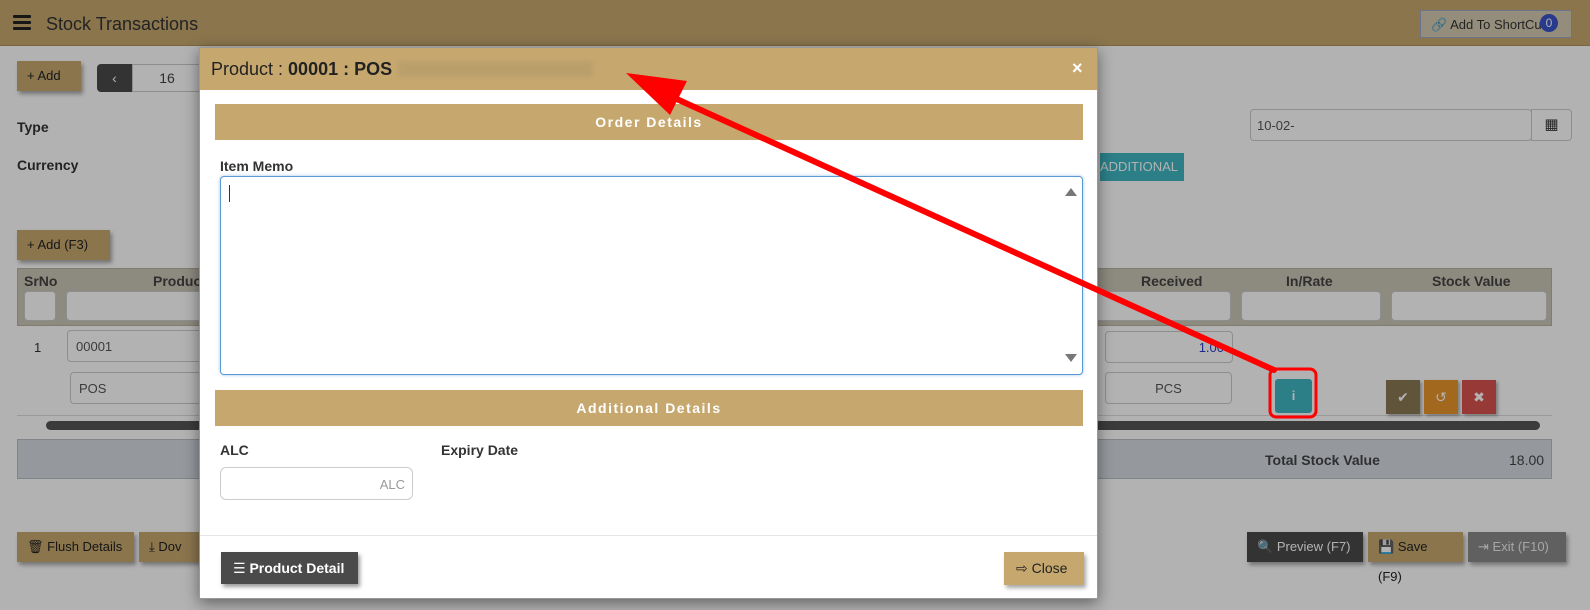 This screenshot has width=1590, height=610. I want to click on product-detail-label: Product Detail, so click(297, 568).